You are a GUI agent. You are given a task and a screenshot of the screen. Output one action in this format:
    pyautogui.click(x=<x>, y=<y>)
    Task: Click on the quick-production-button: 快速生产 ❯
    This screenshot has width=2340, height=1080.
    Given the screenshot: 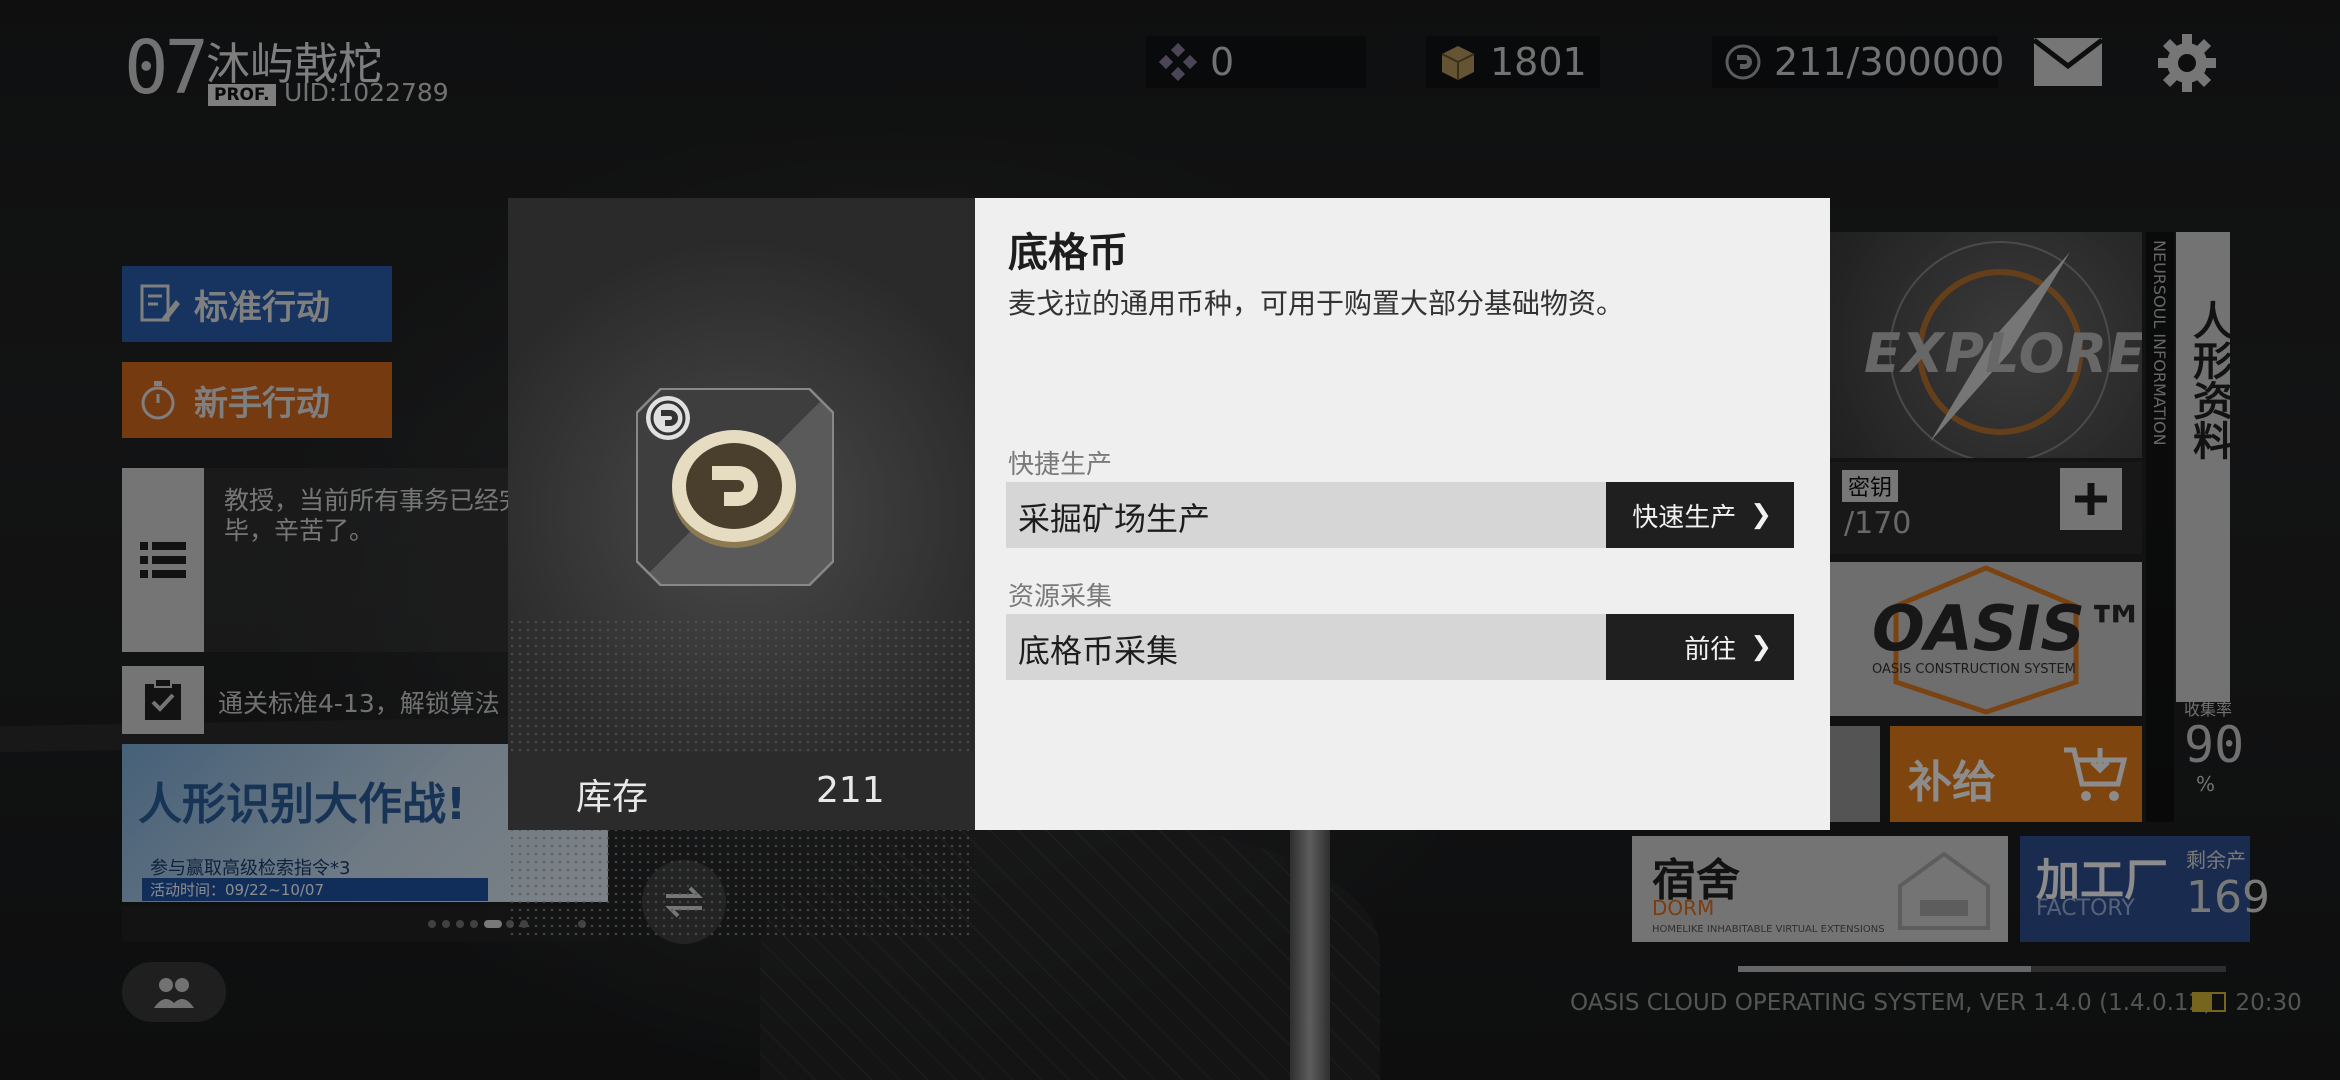 What is the action you would take?
    pyautogui.click(x=1700, y=515)
    